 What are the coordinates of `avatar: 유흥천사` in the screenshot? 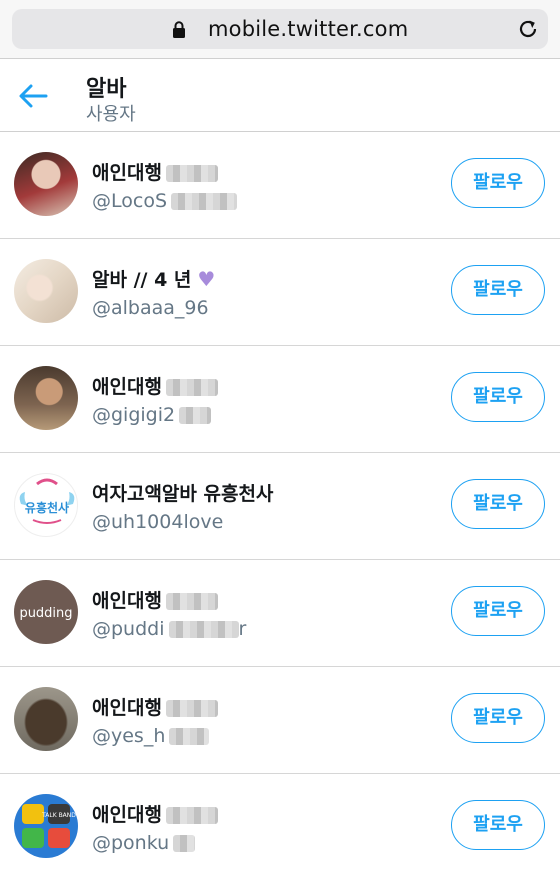 It's located at (46, 505).